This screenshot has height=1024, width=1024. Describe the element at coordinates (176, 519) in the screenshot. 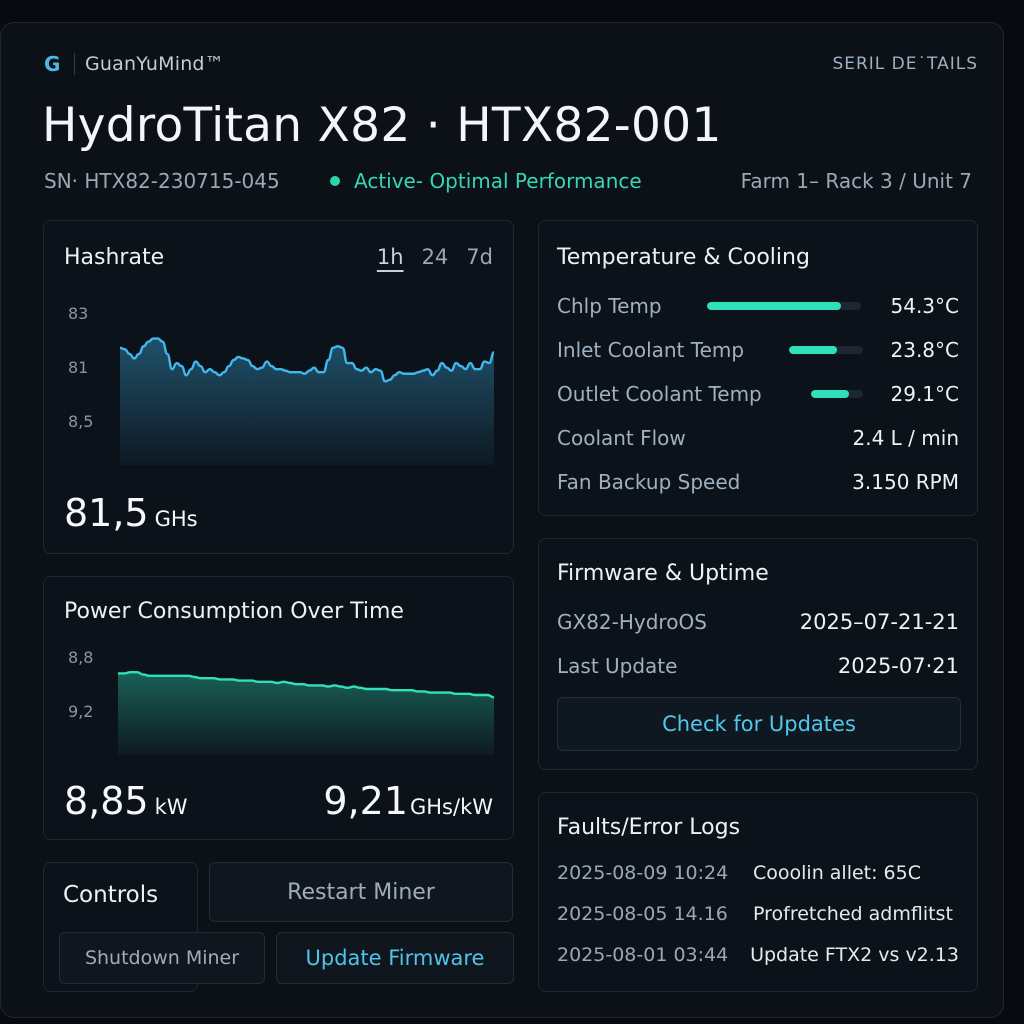

I see `hashrate-unit: GHs` at that location.